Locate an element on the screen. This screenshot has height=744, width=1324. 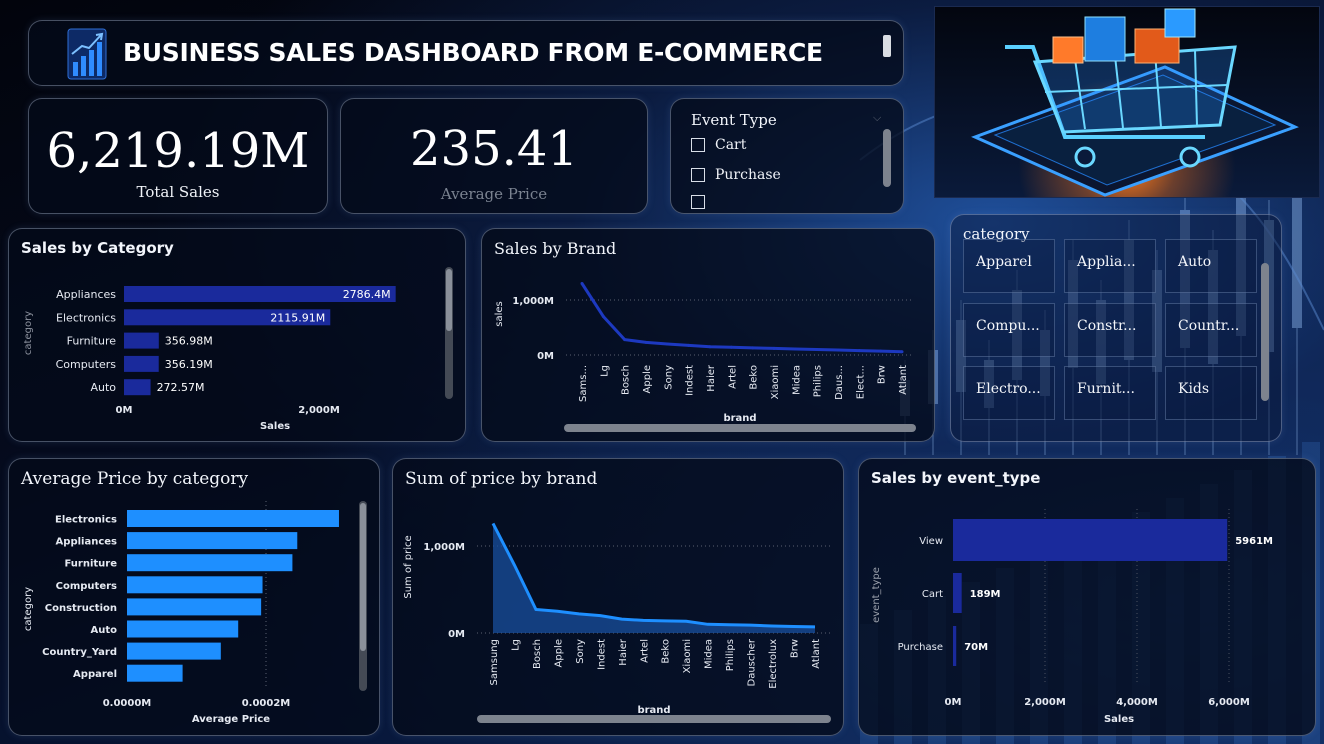
x-tick-label: Dauscher is located at coordinates (752, 662).